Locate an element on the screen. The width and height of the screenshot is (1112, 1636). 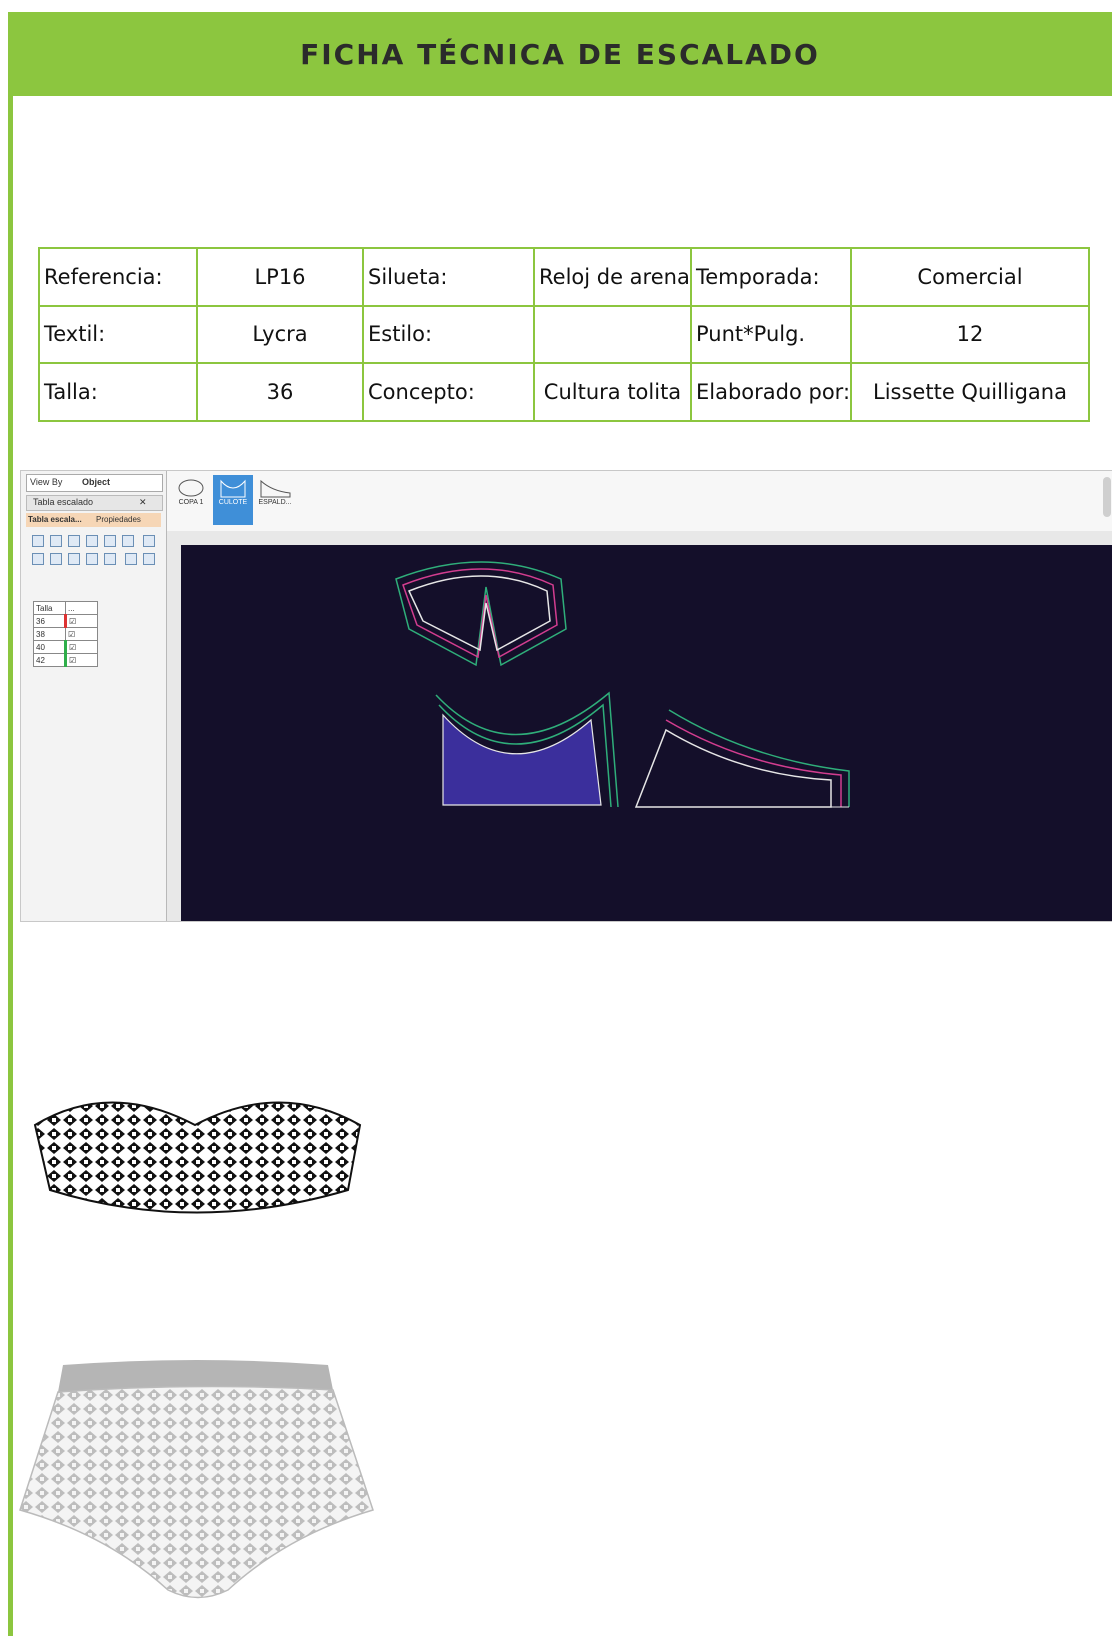
spec-value: Lycra is located at coordinates (280, 334).